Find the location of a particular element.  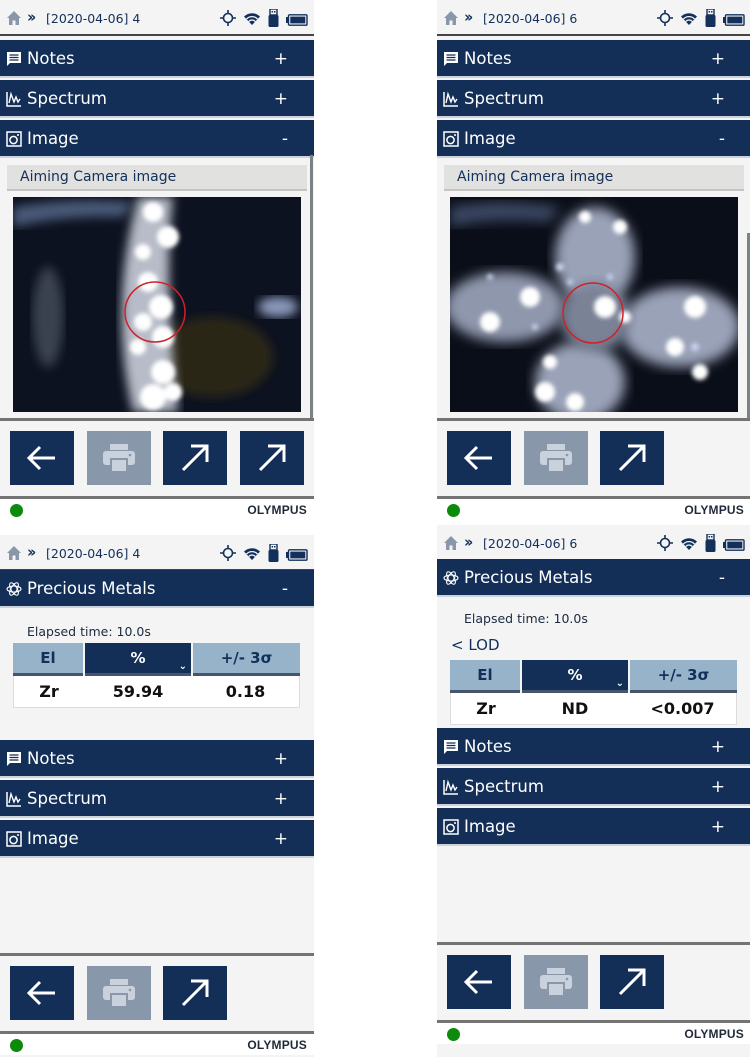

results-table: El % ⌄ +/- 3σ Zr 59.94 0.18 is located at coordinates (156, 675).